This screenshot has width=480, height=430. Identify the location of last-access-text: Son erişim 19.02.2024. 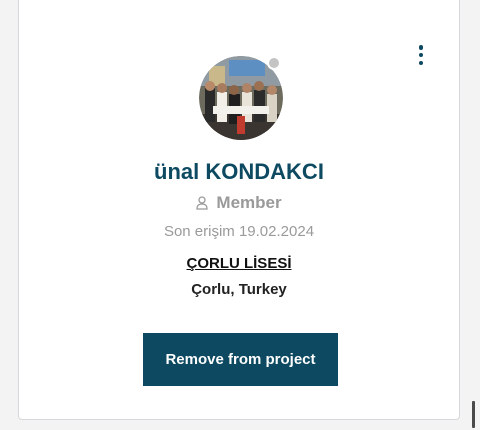
(239, 231).